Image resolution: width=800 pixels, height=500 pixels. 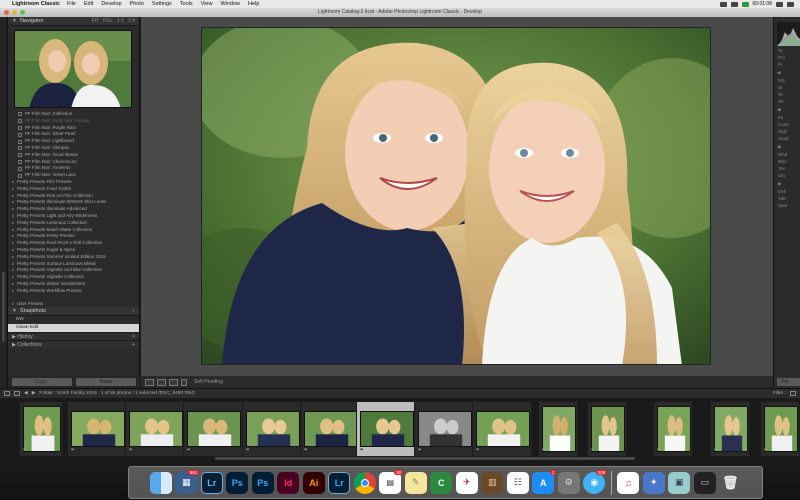 What do you see at coordinates (391, 481) in the screenshot?
I see `calendar-icon: ▤ 30` at bounding box center [391, 481].